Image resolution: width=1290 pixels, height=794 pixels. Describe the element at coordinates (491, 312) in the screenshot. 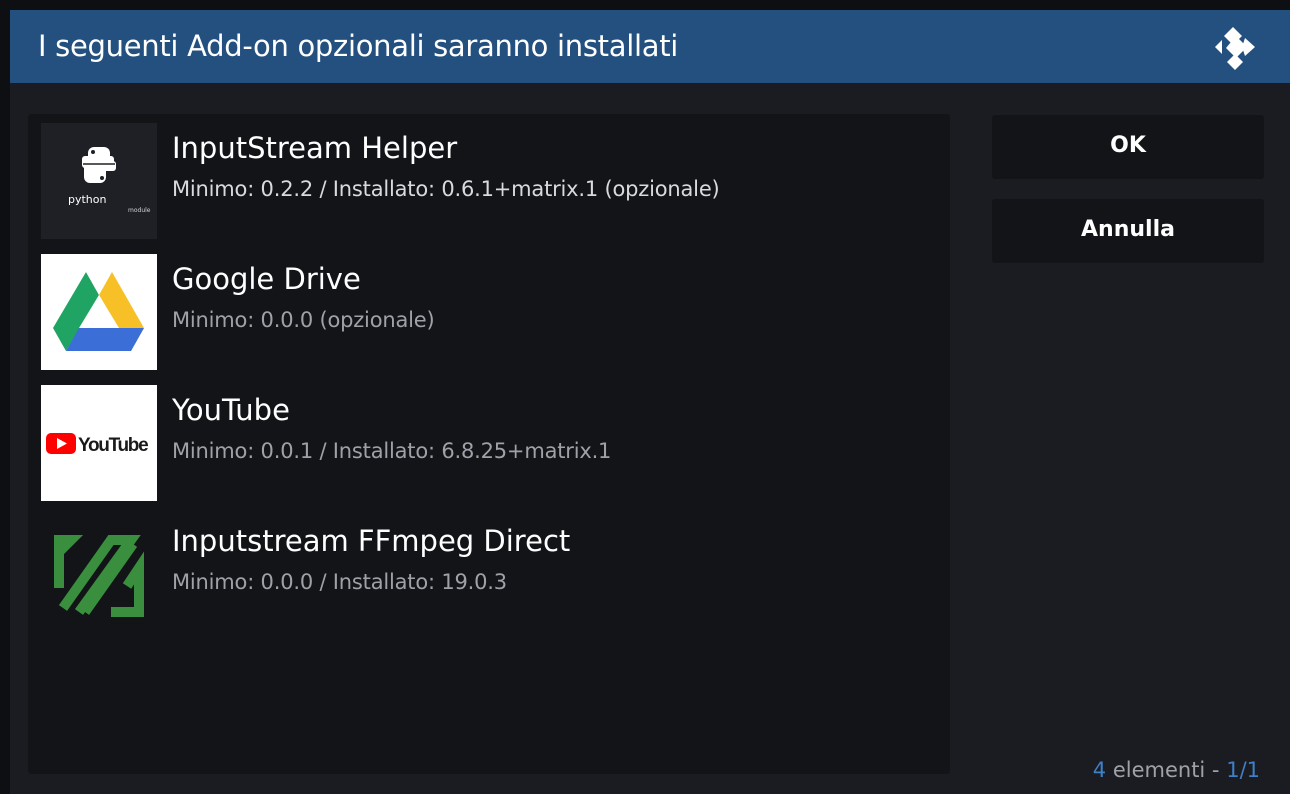

I see `list-item-google-drive: Google Drive Minimo: 0.0.0 (opzionale)` at that location.